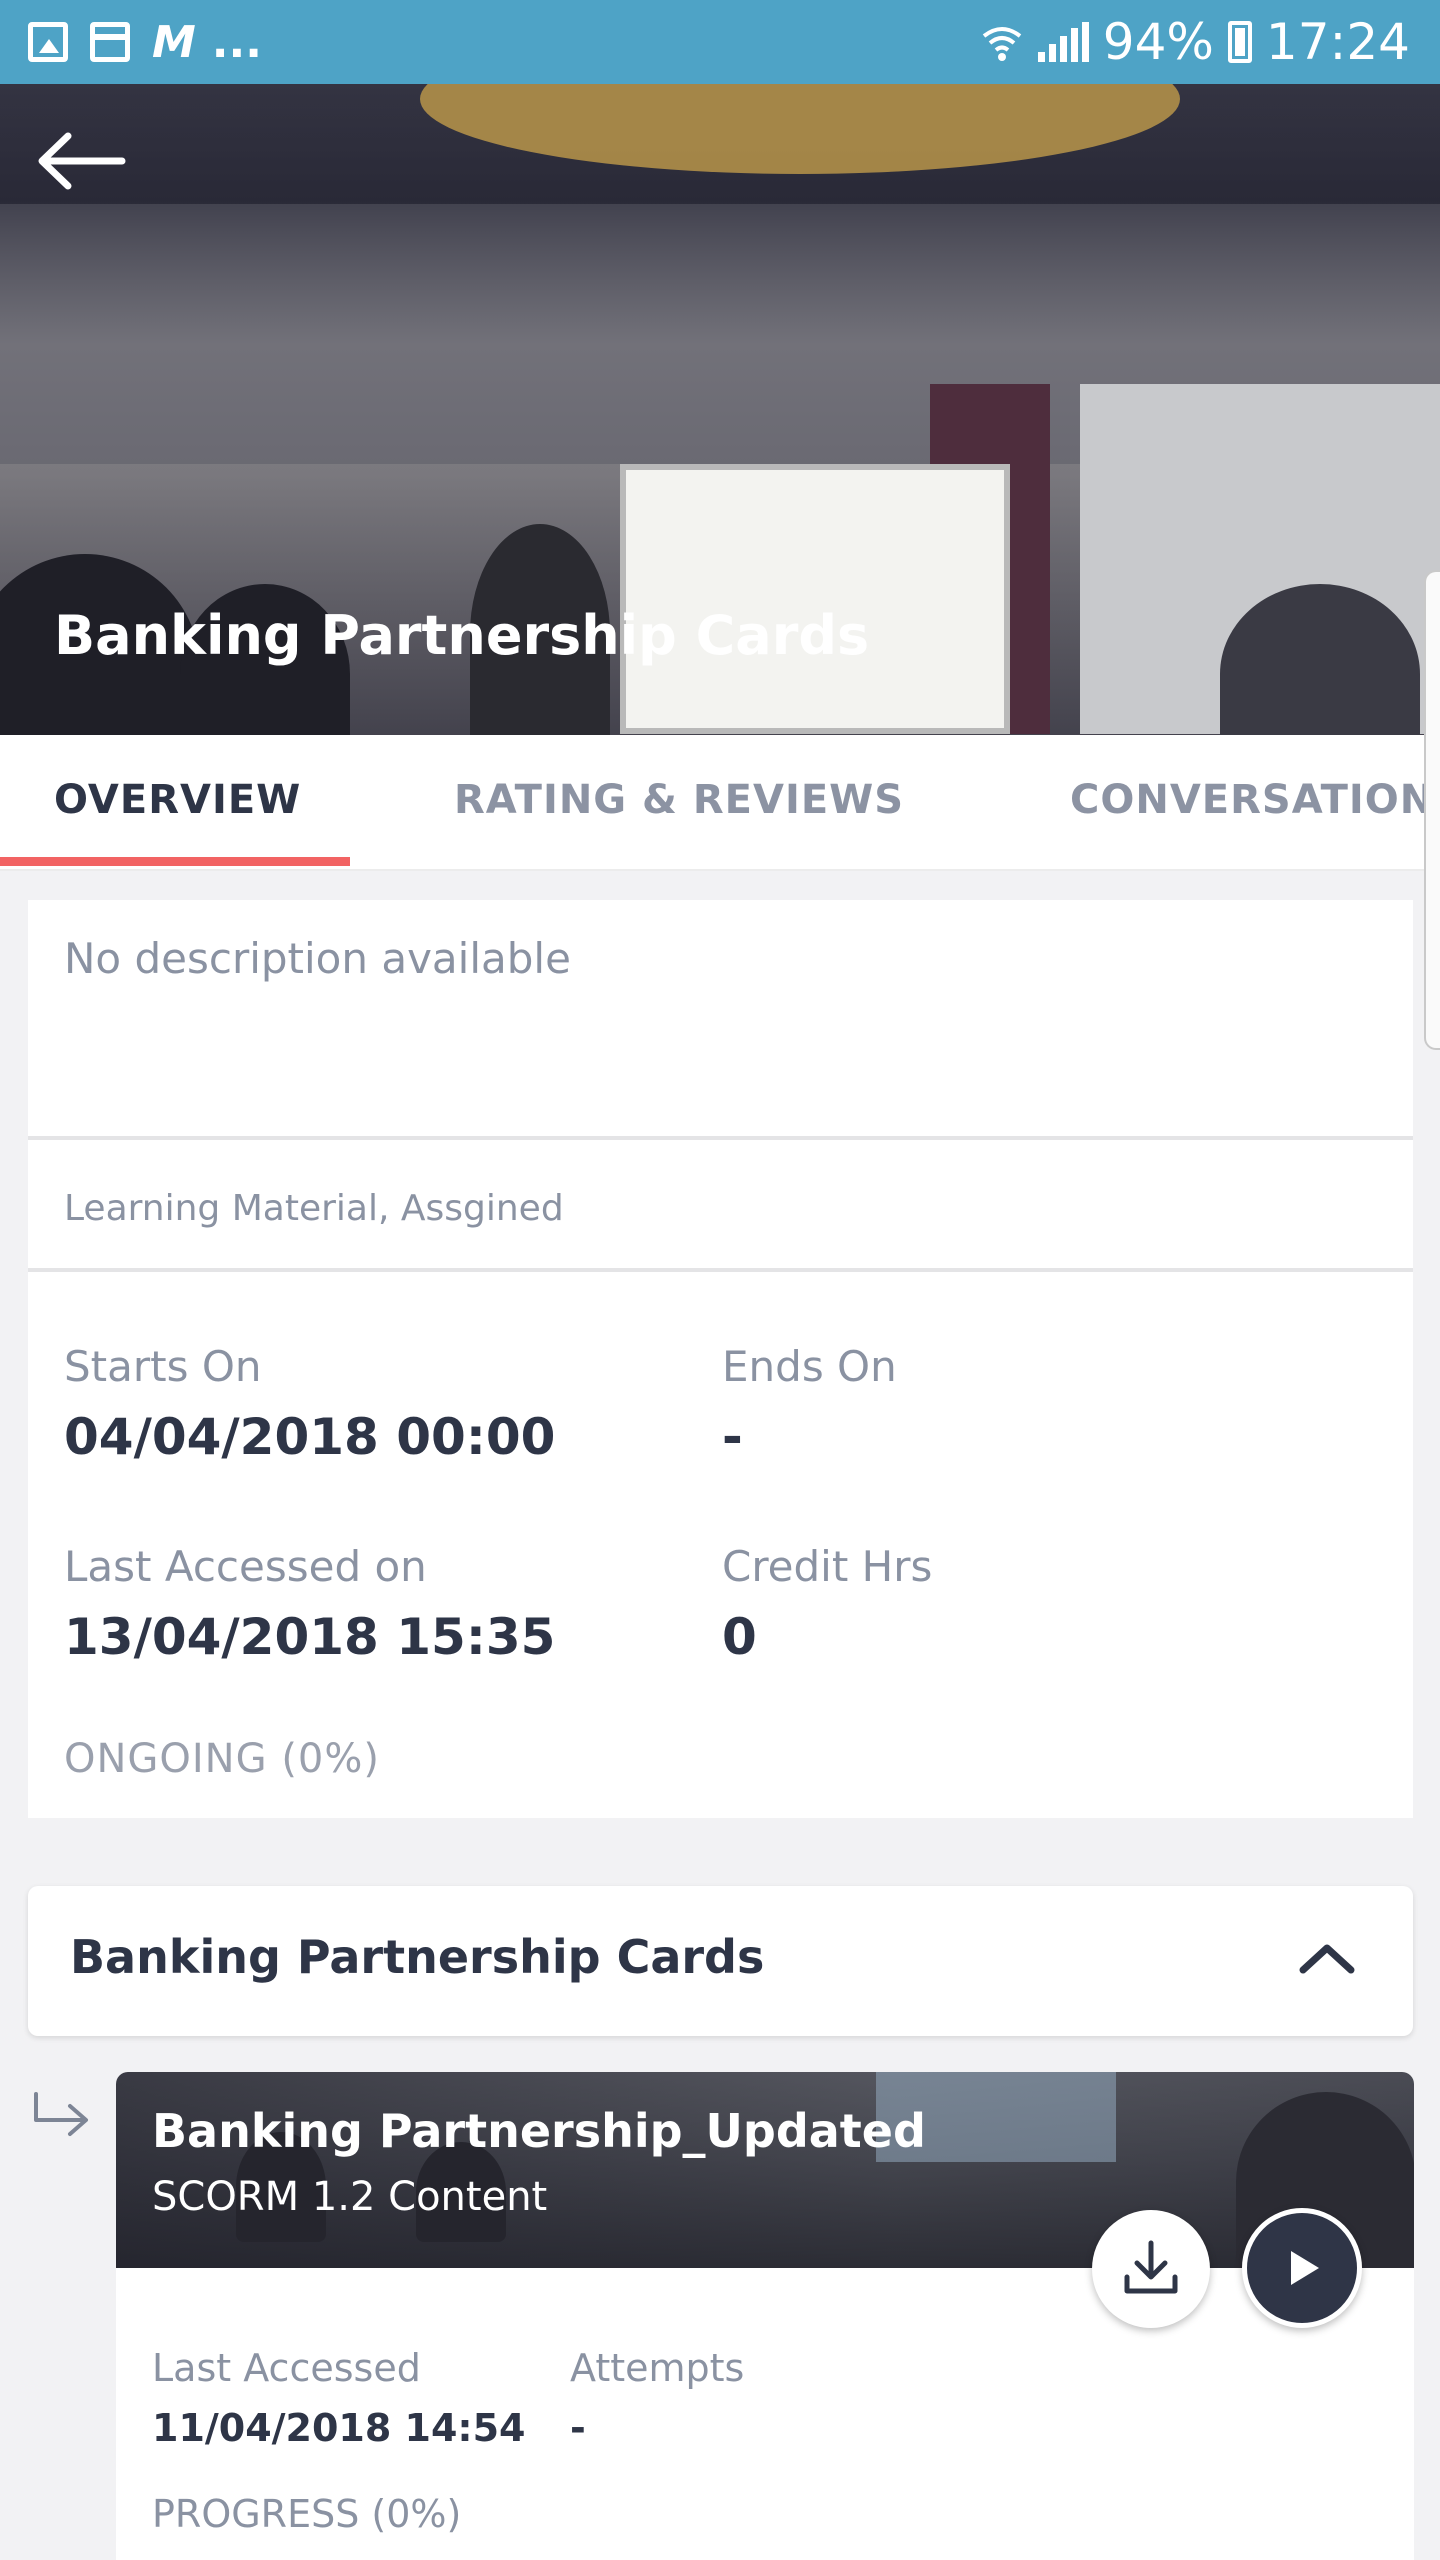 The image size is (1440, 2560). I want to click on battery-icon, so click(1239, 42).